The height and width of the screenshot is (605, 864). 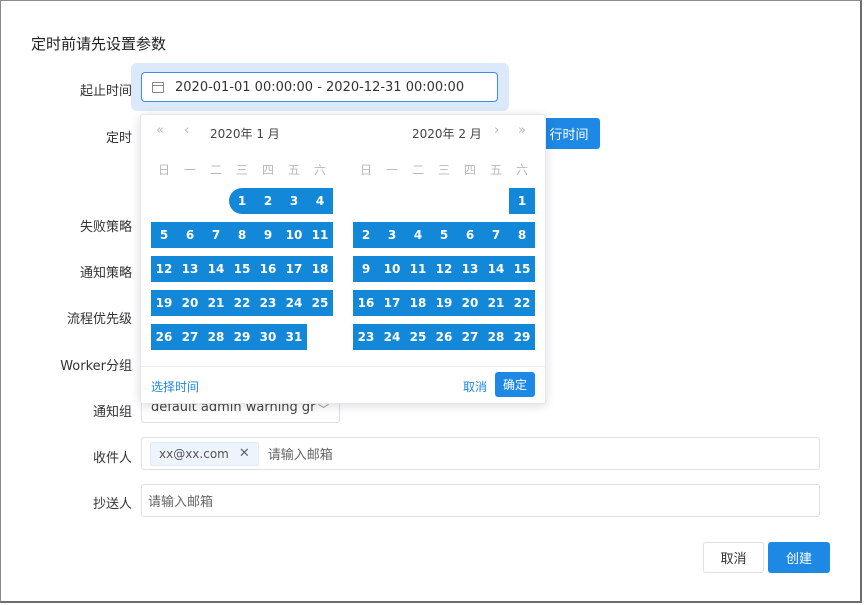 What do you see at coordinates (294, 201) in the screenshot?
I see `left-day-cell: 3` at bounding box center [294, 201].